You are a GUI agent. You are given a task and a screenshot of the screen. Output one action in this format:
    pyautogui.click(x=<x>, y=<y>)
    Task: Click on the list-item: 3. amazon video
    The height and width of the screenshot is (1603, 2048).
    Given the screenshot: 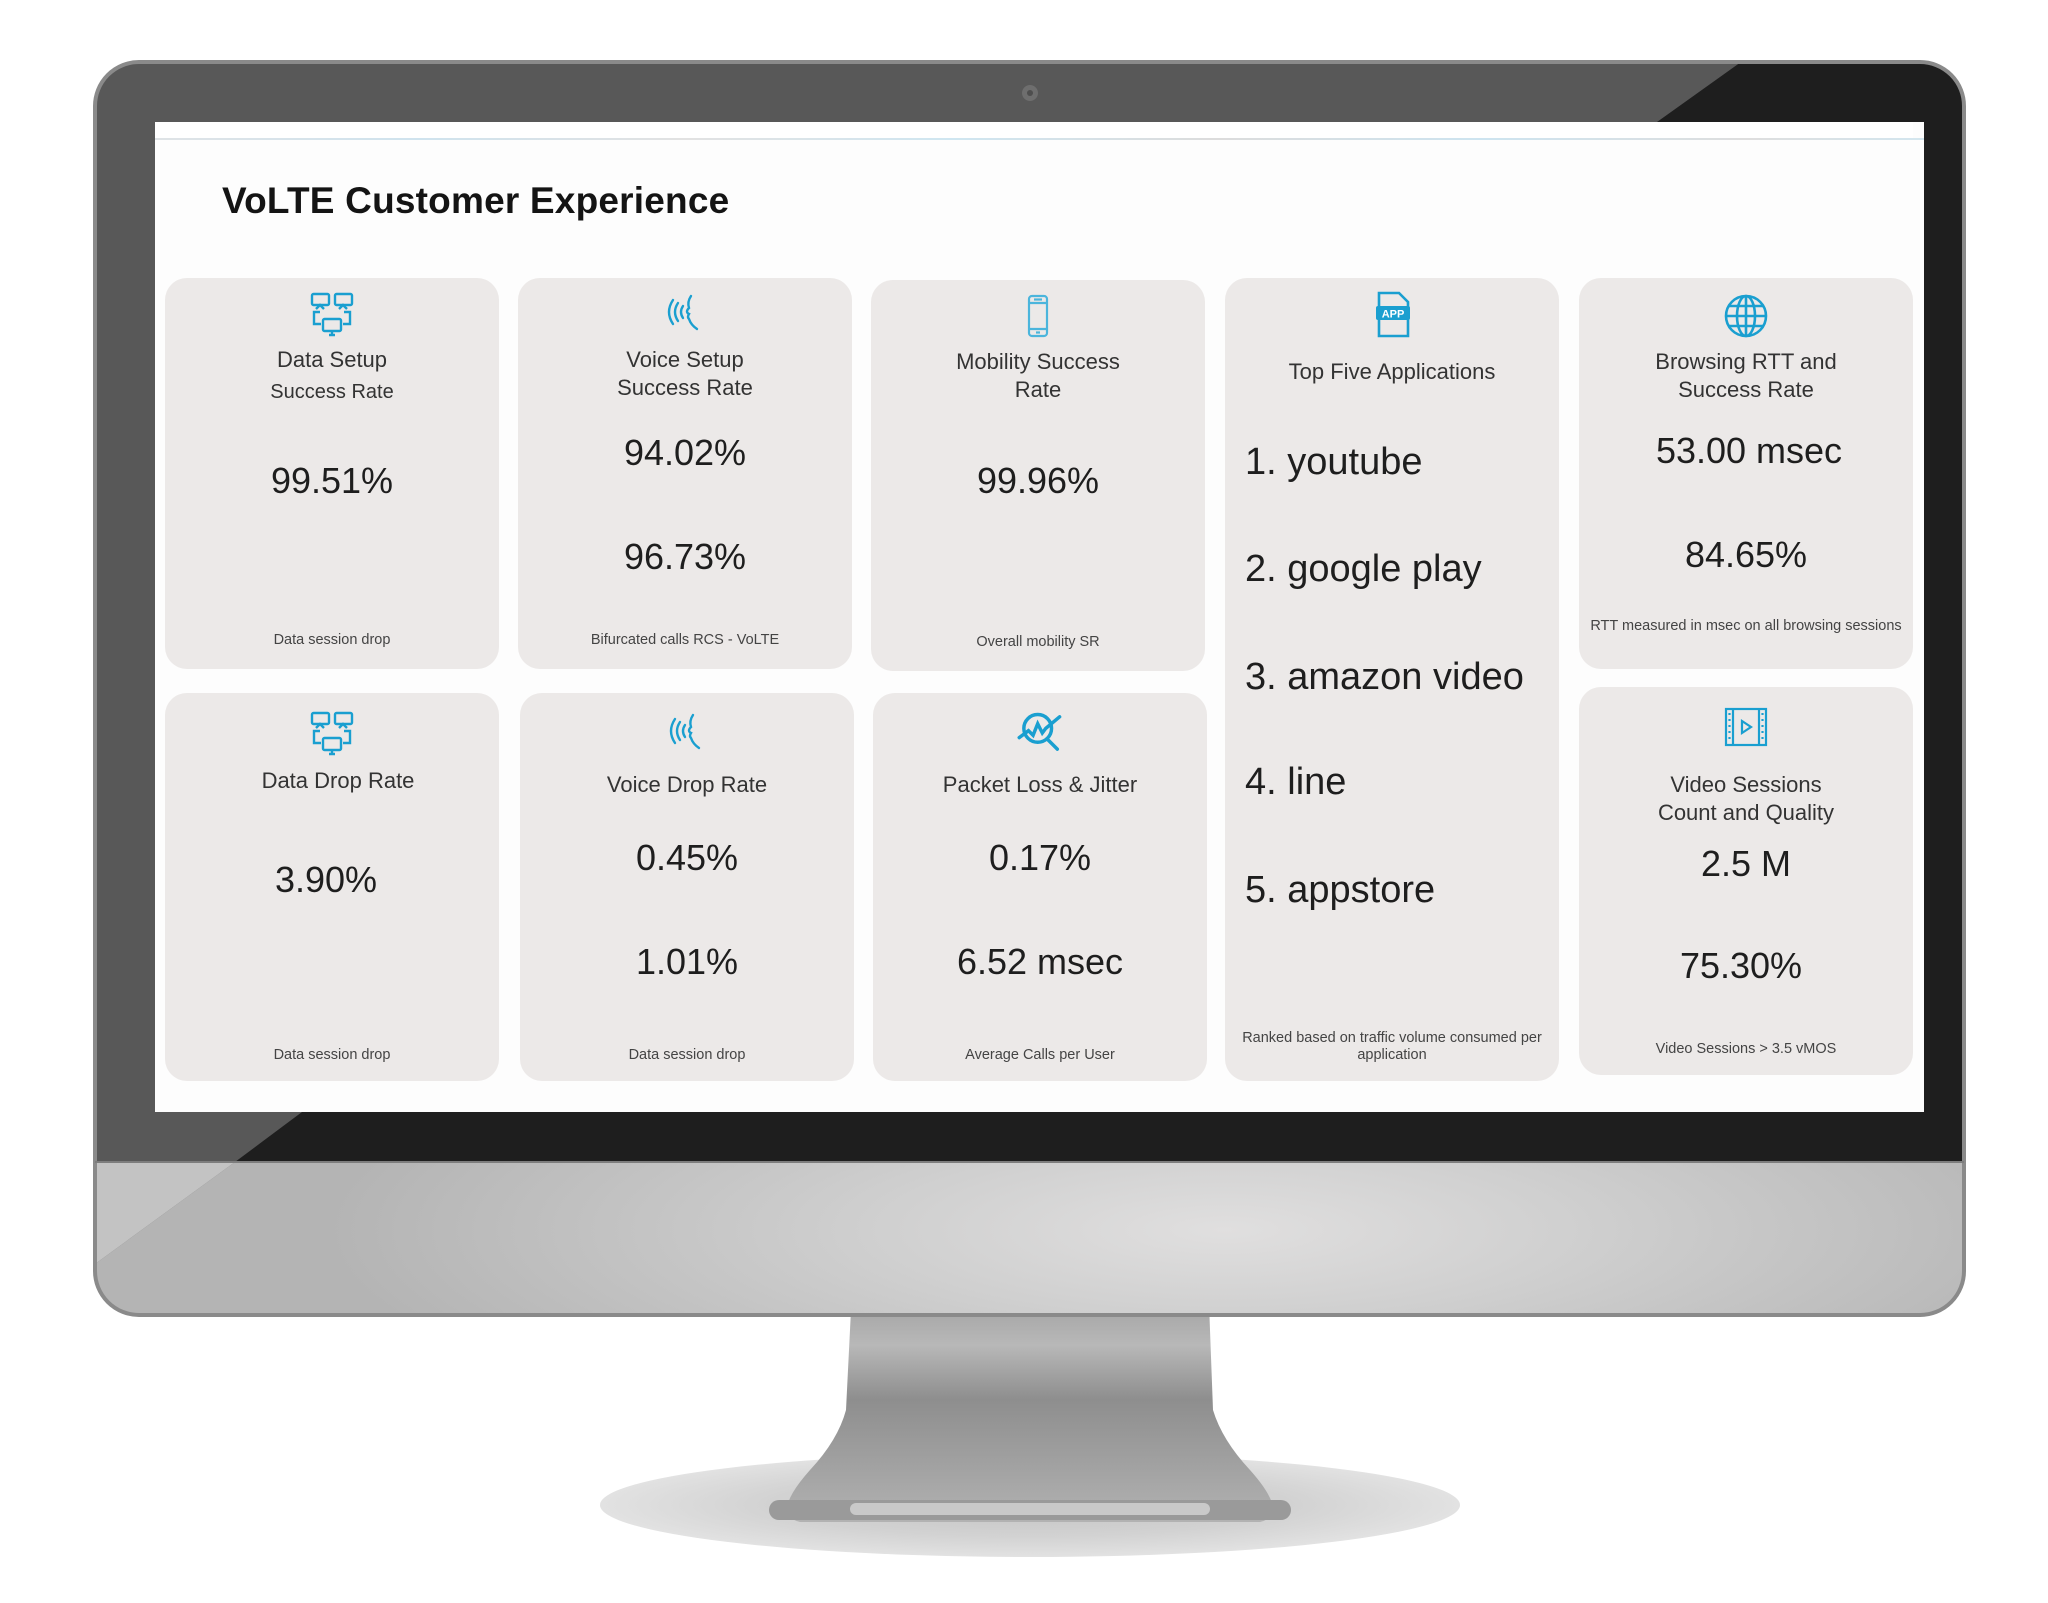 What is the action you would take?
    pyautogui.click(x=1384, y=677)
    